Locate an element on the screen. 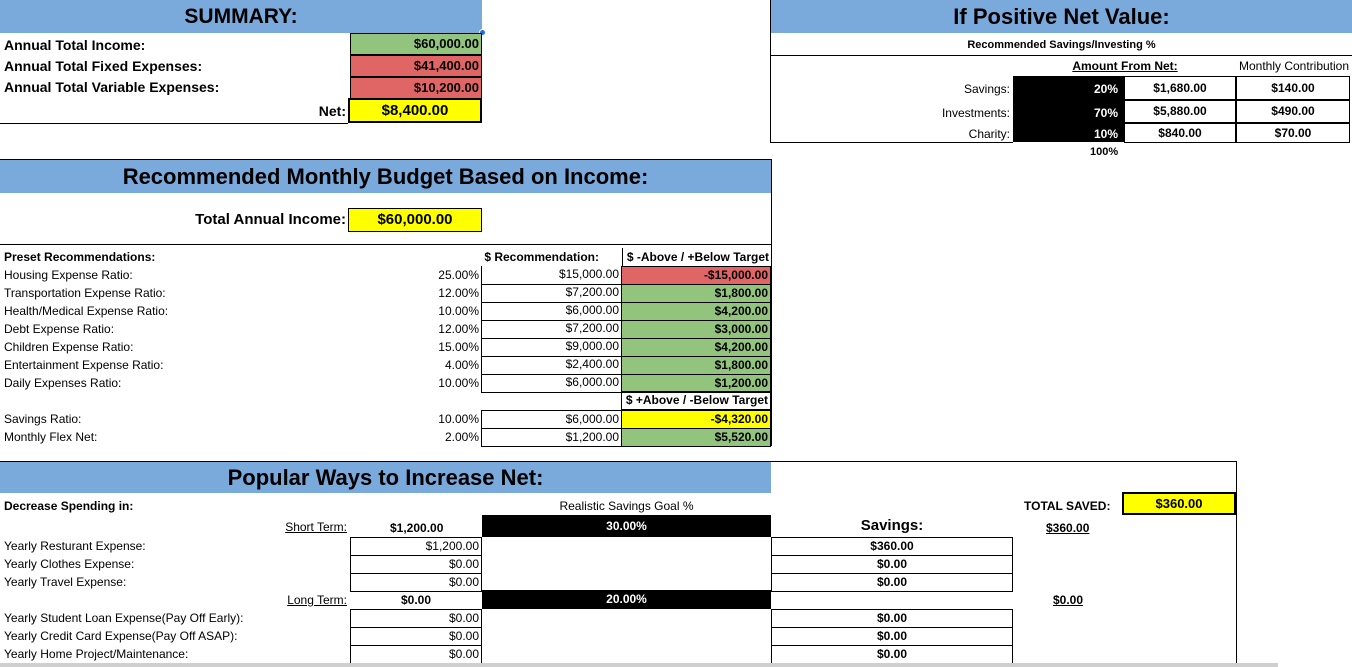 Image resolution: width=1352 pixels, height=667 pixels. increase-title: Popular Ways to Increase Net: is located at coordinates (385, 477).